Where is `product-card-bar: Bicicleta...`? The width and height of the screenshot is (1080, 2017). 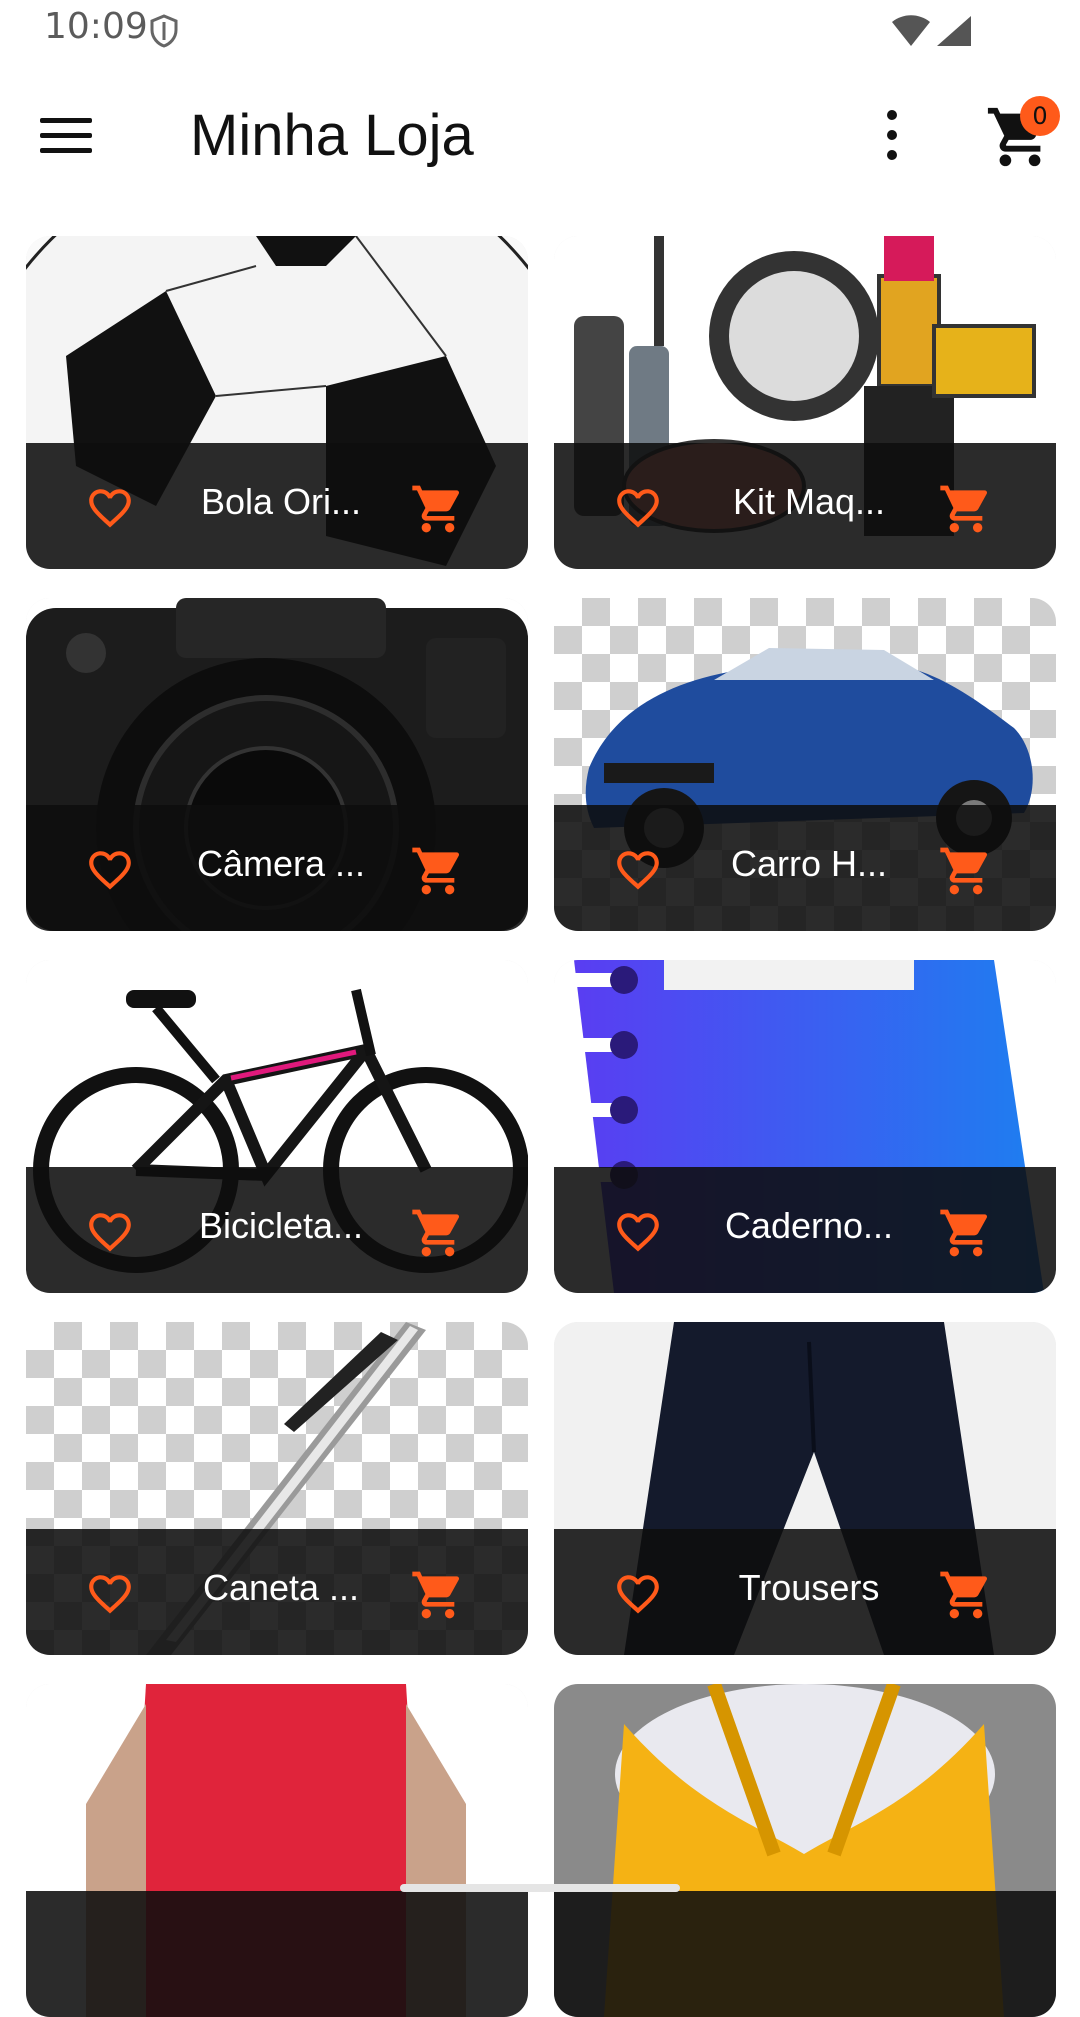
product-card-bar: Bicicleta... is located at coordinates (277, 1230).